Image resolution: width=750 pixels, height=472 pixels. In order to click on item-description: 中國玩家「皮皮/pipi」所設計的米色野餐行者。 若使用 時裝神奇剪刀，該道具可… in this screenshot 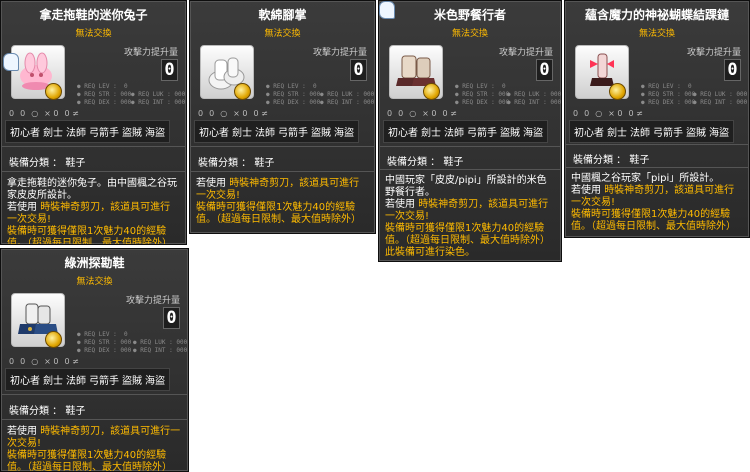, I will do `click(470, 217)`.